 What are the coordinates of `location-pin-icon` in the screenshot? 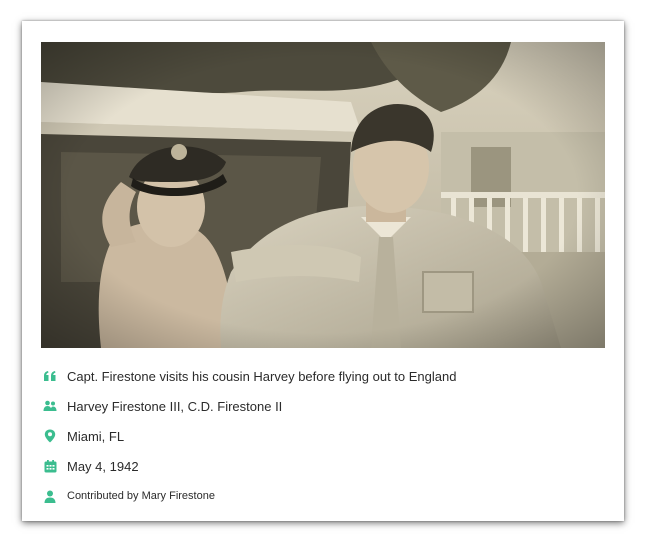 It's located at (50, 436).